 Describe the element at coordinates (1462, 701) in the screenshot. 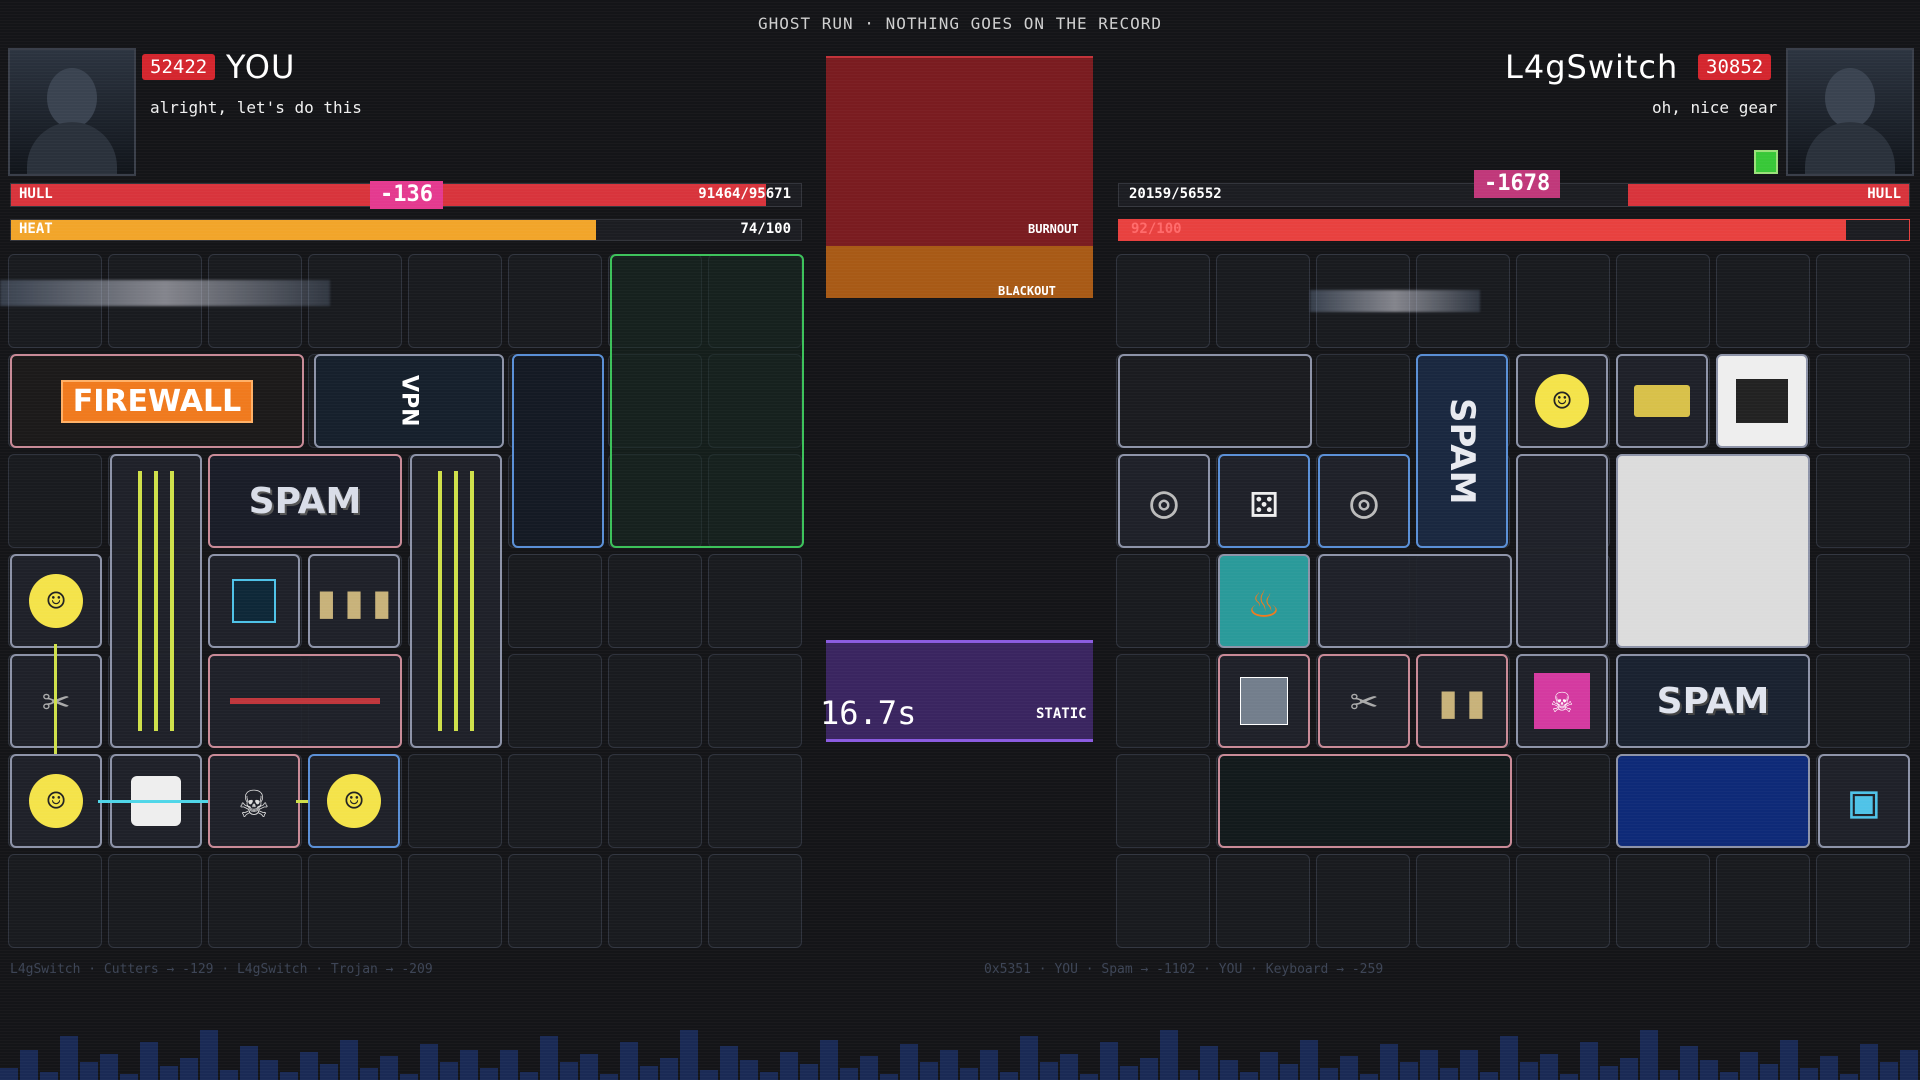

I see `opponent-battery-item: ▮▮` at that location.